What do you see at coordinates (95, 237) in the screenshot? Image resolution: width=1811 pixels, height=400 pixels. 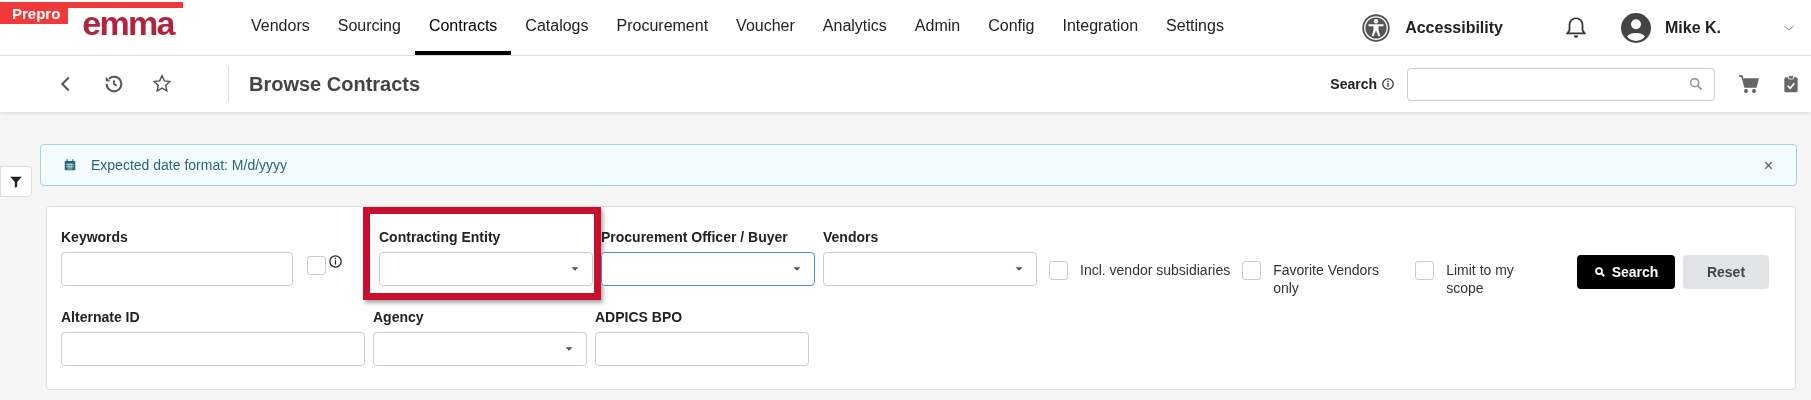 I see `field-label: Keywords` at bounding box center [95, 237].